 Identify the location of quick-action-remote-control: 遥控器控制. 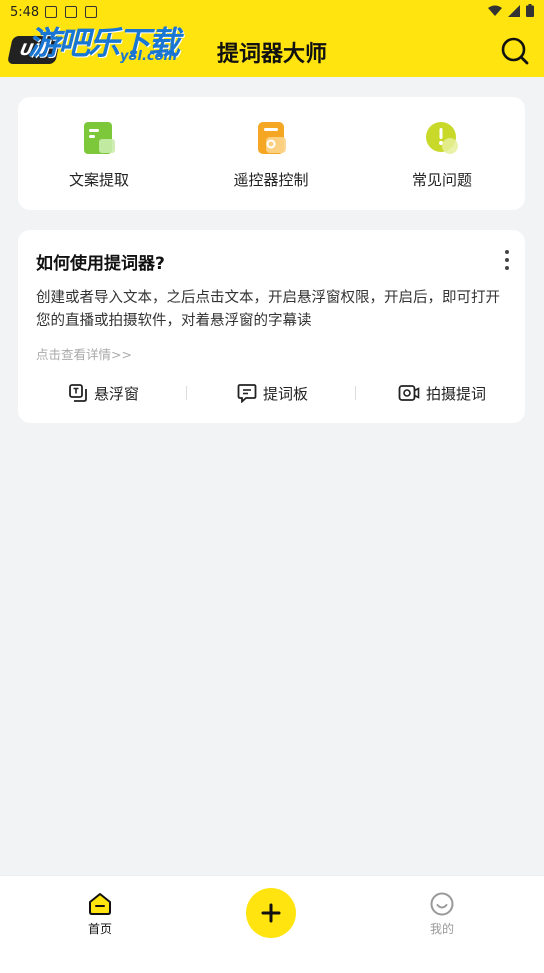
(271, 155).